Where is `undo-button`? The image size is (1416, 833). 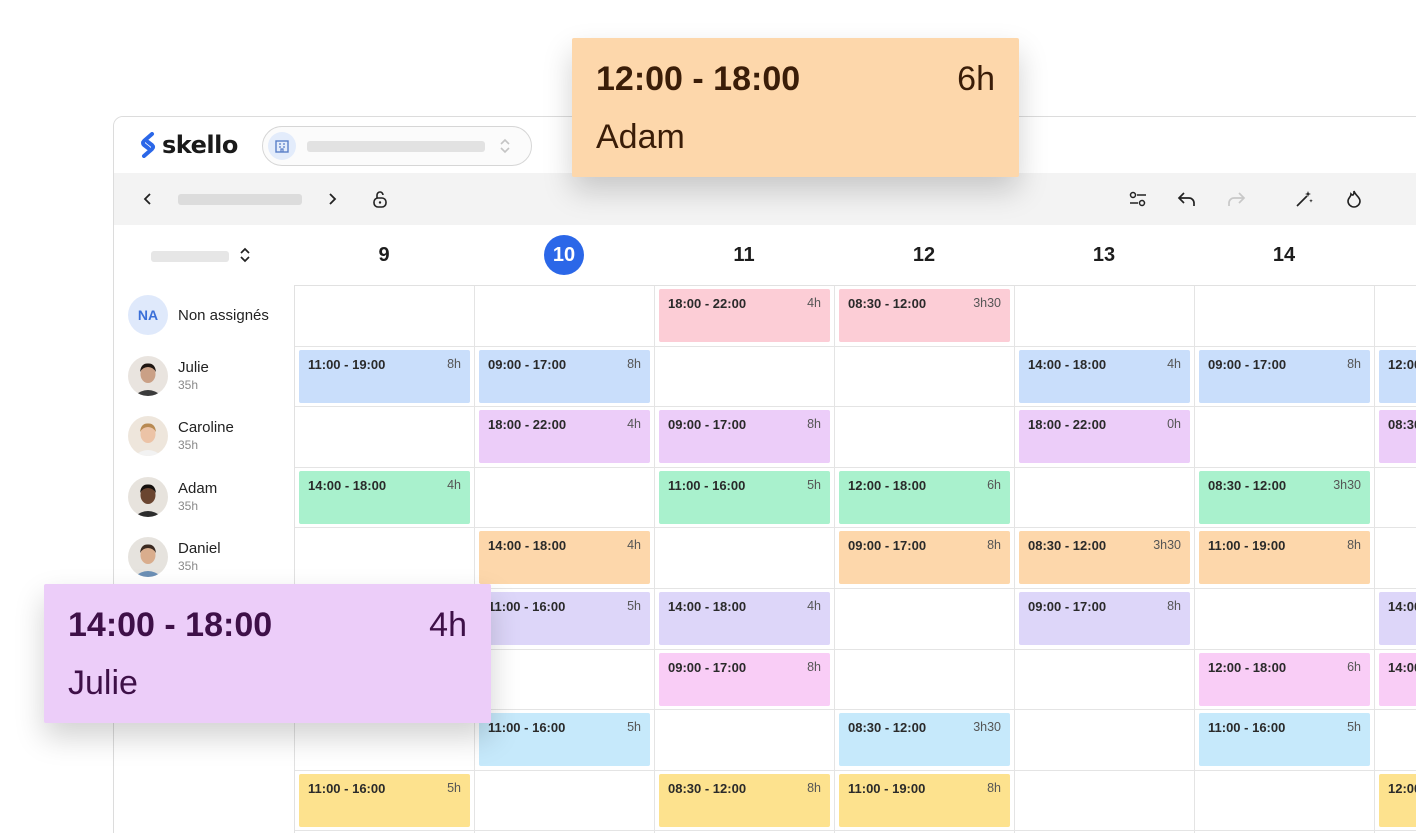 undo-button is located at coordinates (1187, 199).